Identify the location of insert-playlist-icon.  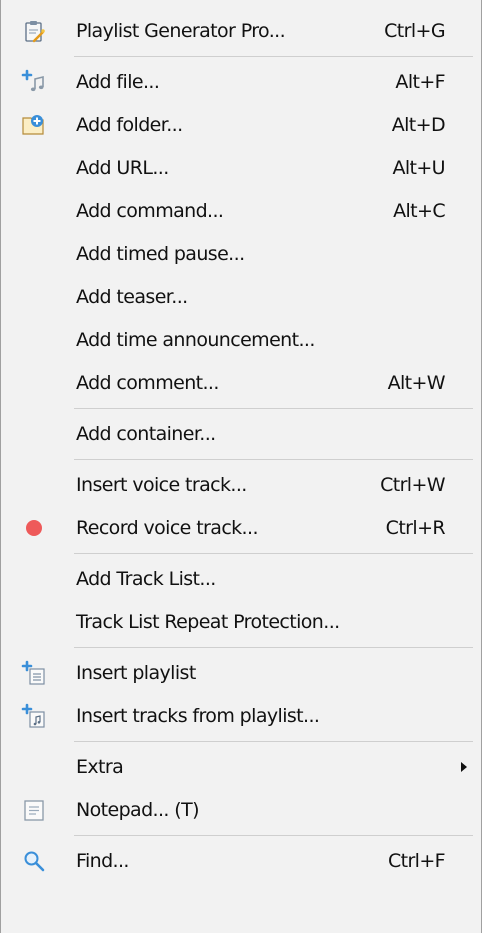
(34, 673).